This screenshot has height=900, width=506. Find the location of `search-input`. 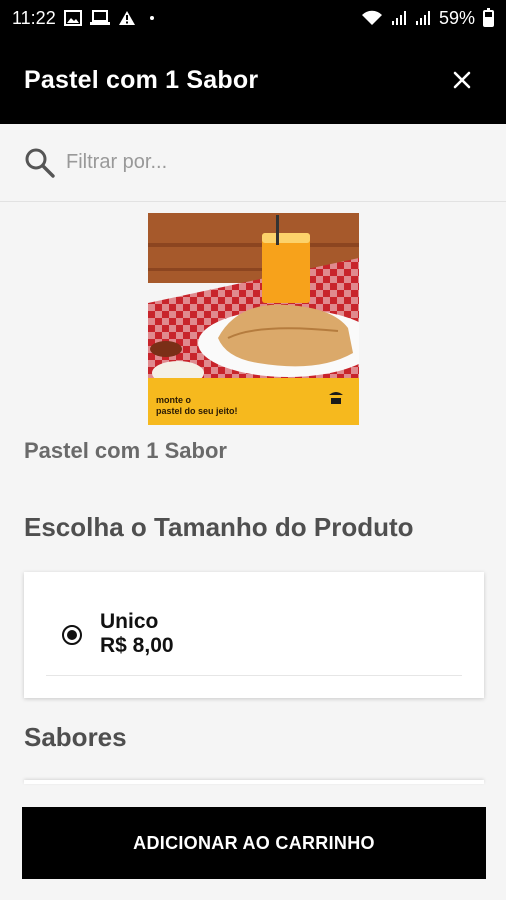

search-input is located at coordinates (266, 162).